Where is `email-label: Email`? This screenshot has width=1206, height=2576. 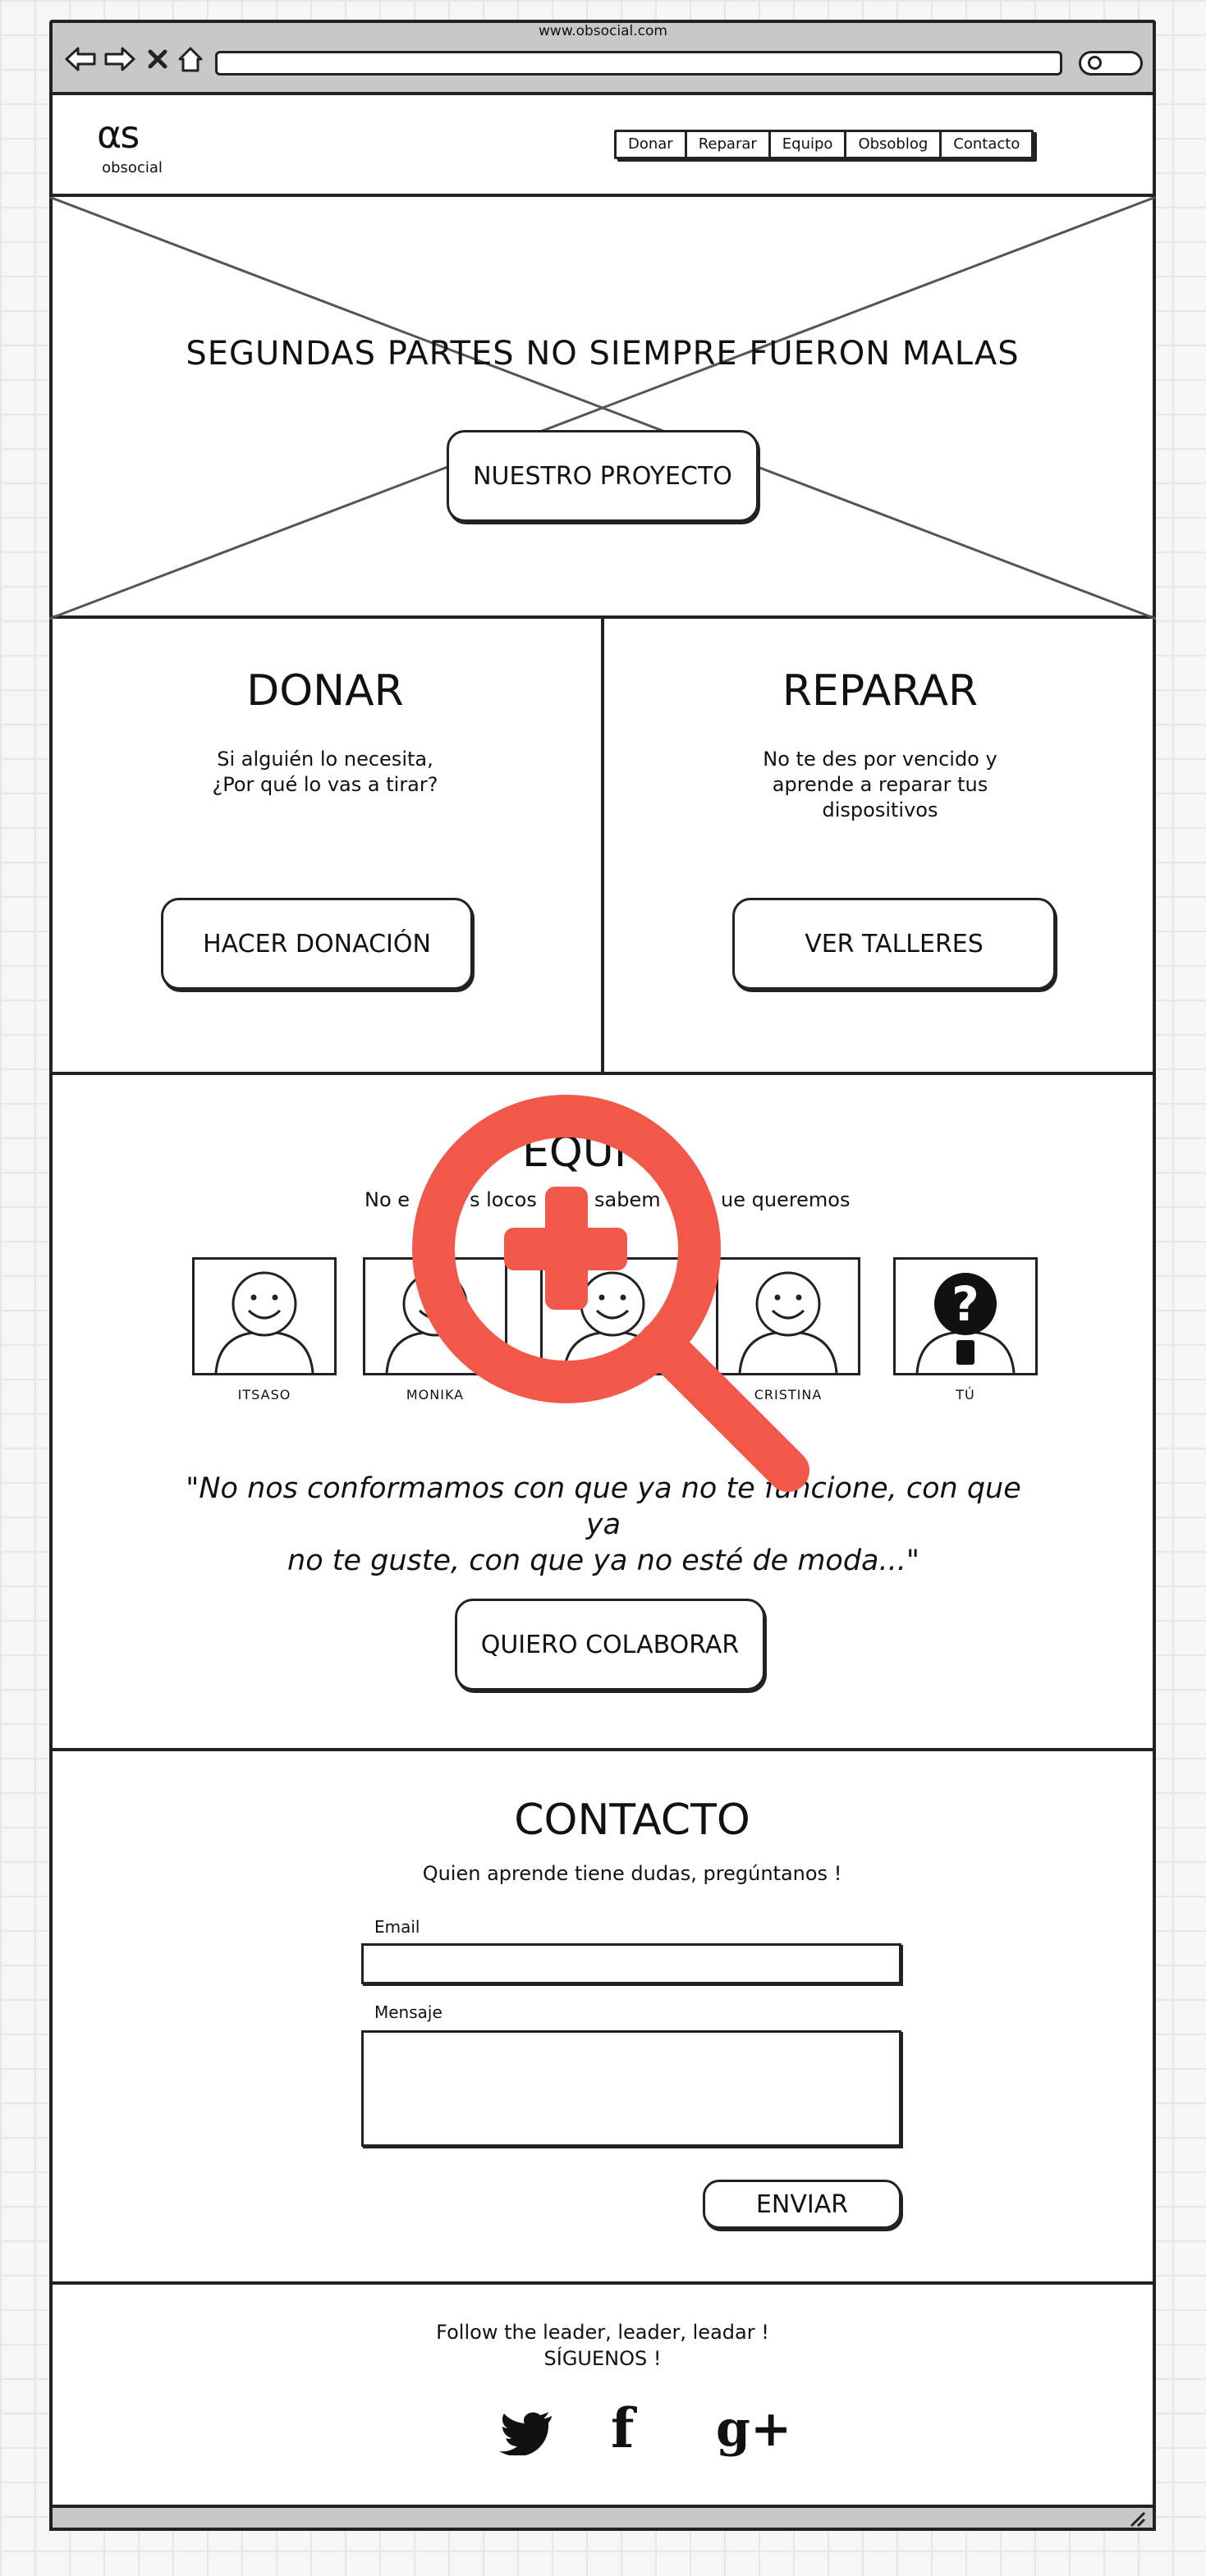
email-label: Email is located at coordinates (397, 1927).